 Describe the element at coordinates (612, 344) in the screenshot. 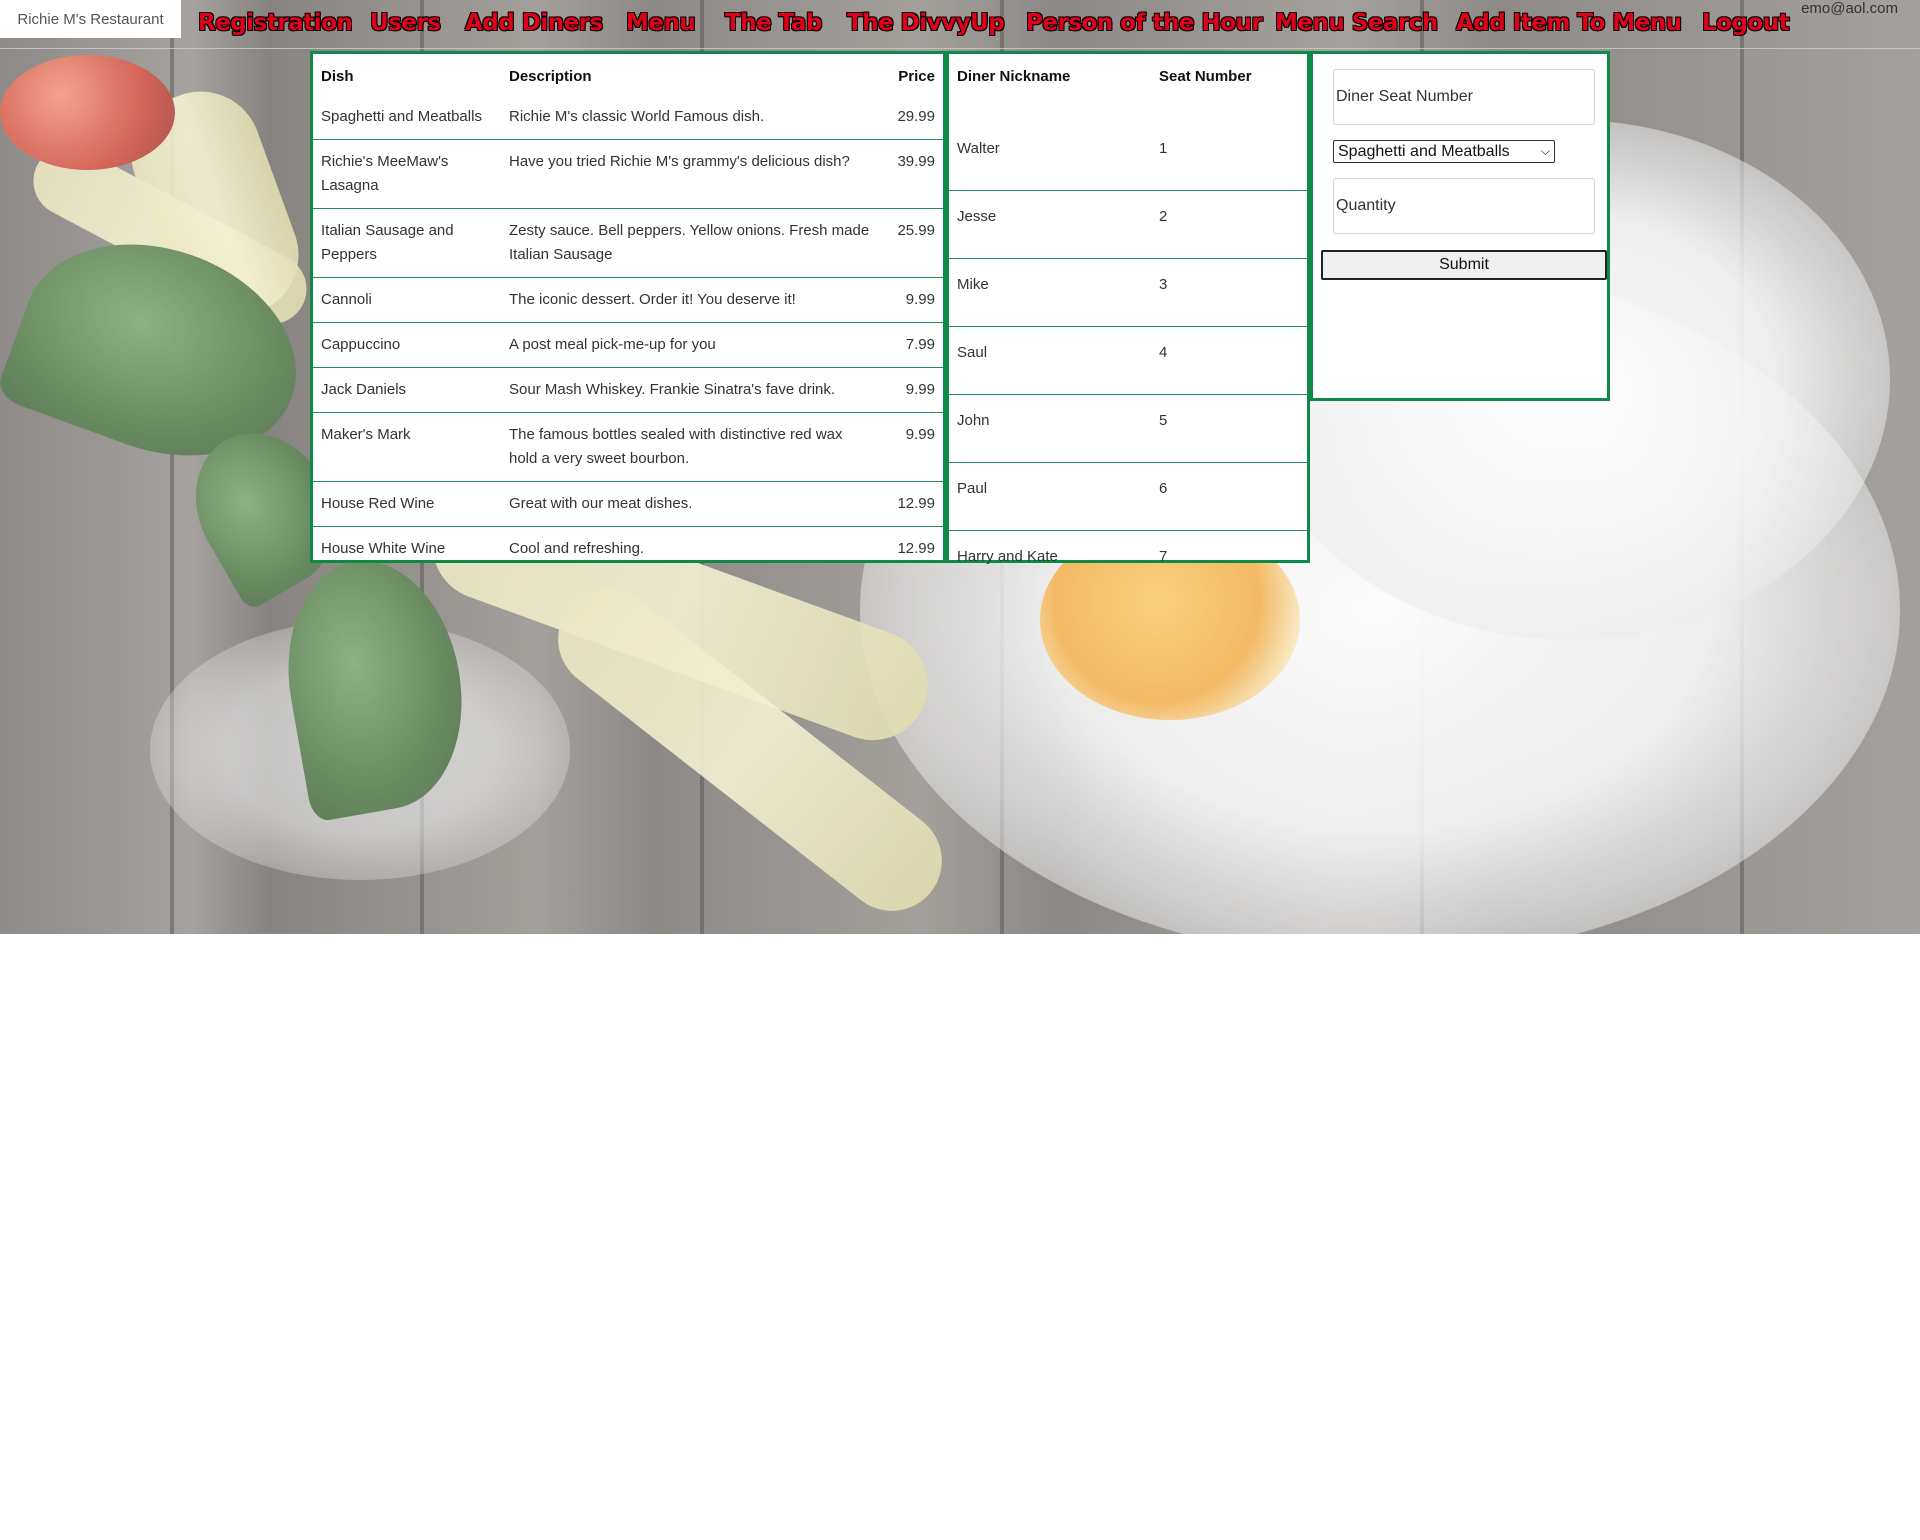

I see `dish-description: A post meal pick-me-up for you` at that location.